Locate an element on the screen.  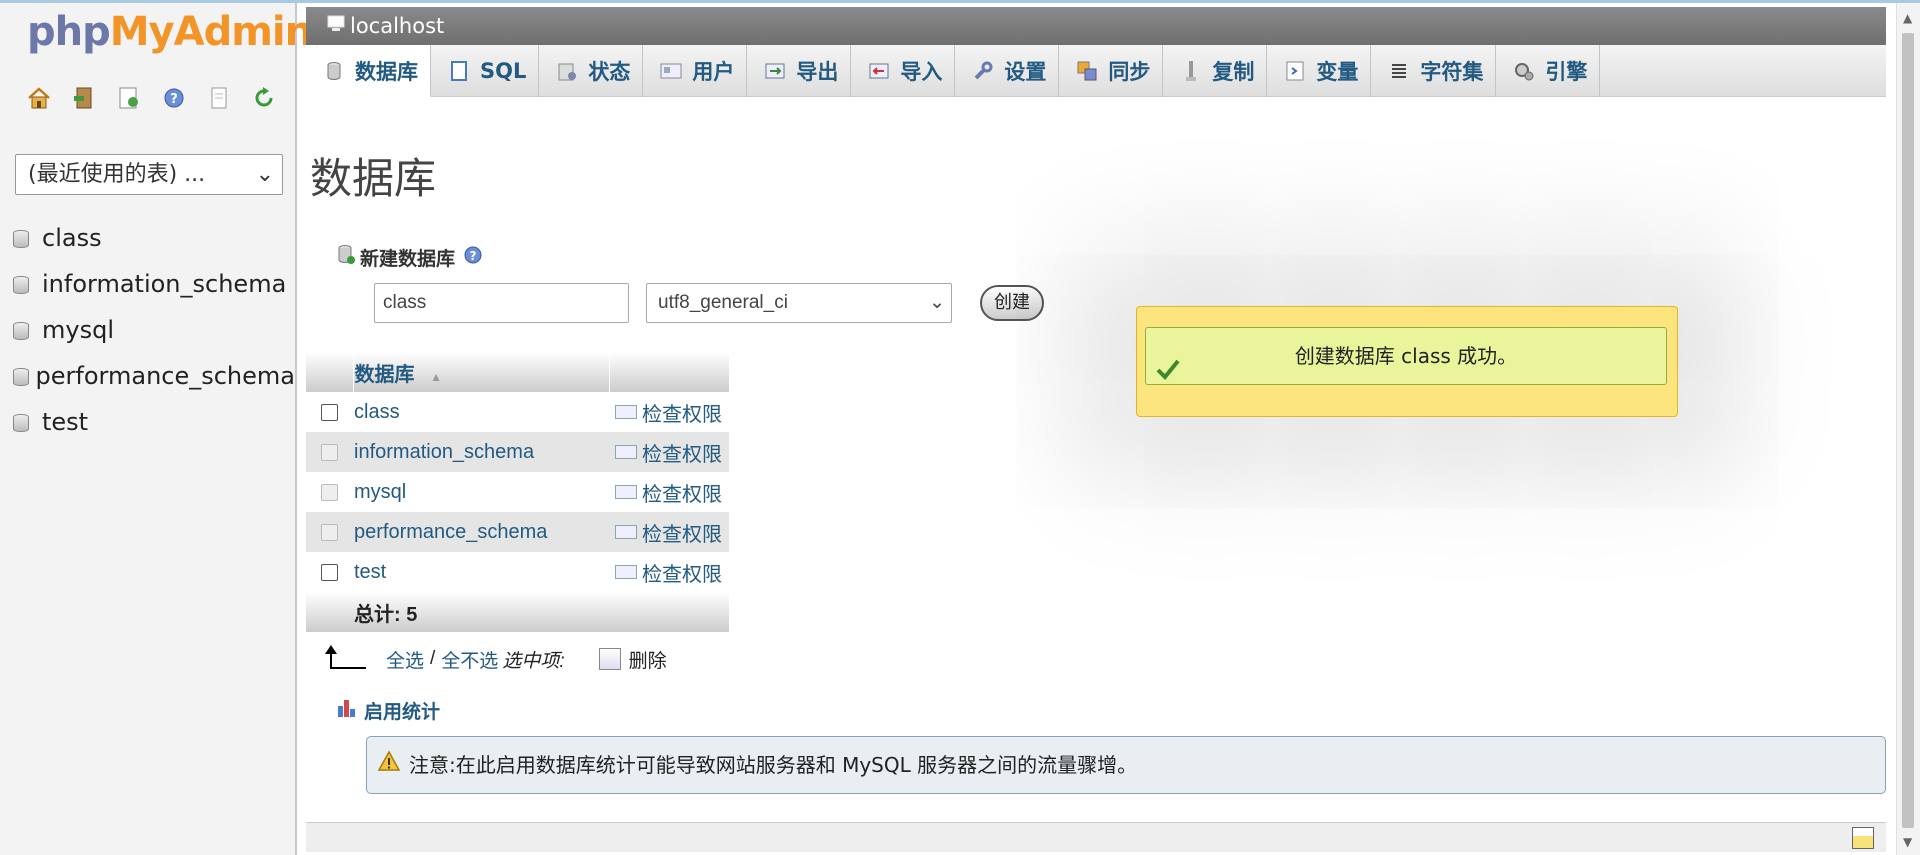
phpmyadmin-logo: phpMyAdmin is located at coordinates (170, 32).